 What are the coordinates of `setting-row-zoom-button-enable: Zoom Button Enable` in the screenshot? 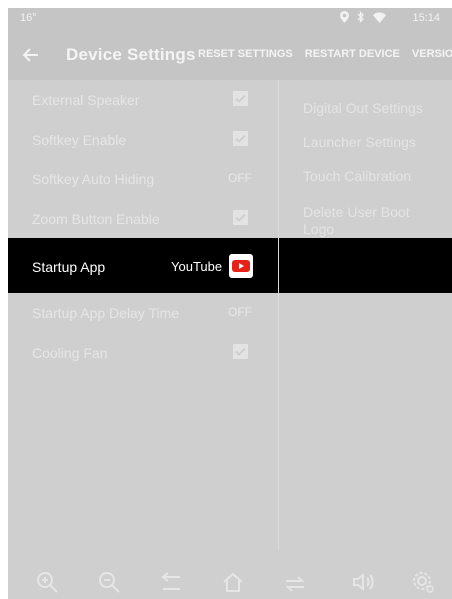 It's located at (143, 219).